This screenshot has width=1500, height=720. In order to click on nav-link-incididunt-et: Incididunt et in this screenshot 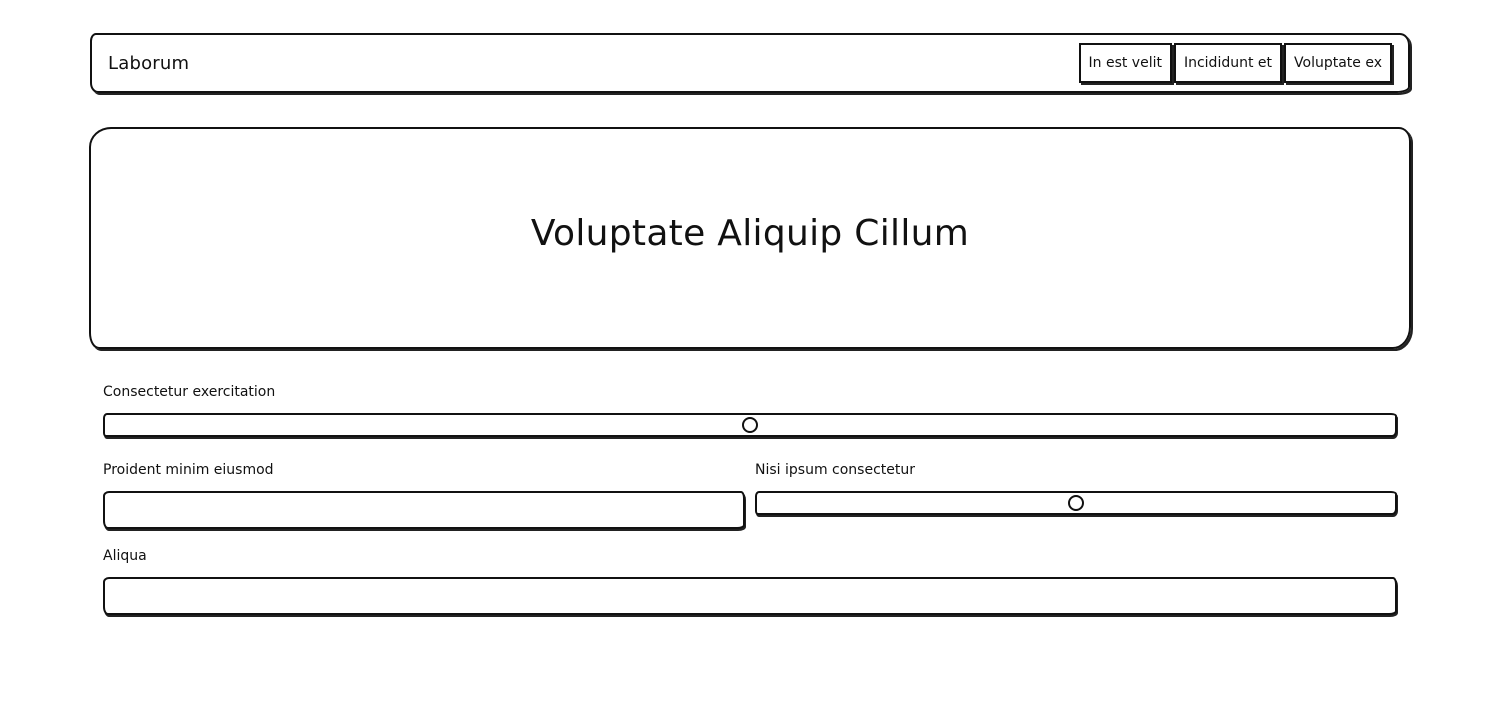, I will do `click(1228, 63)`.